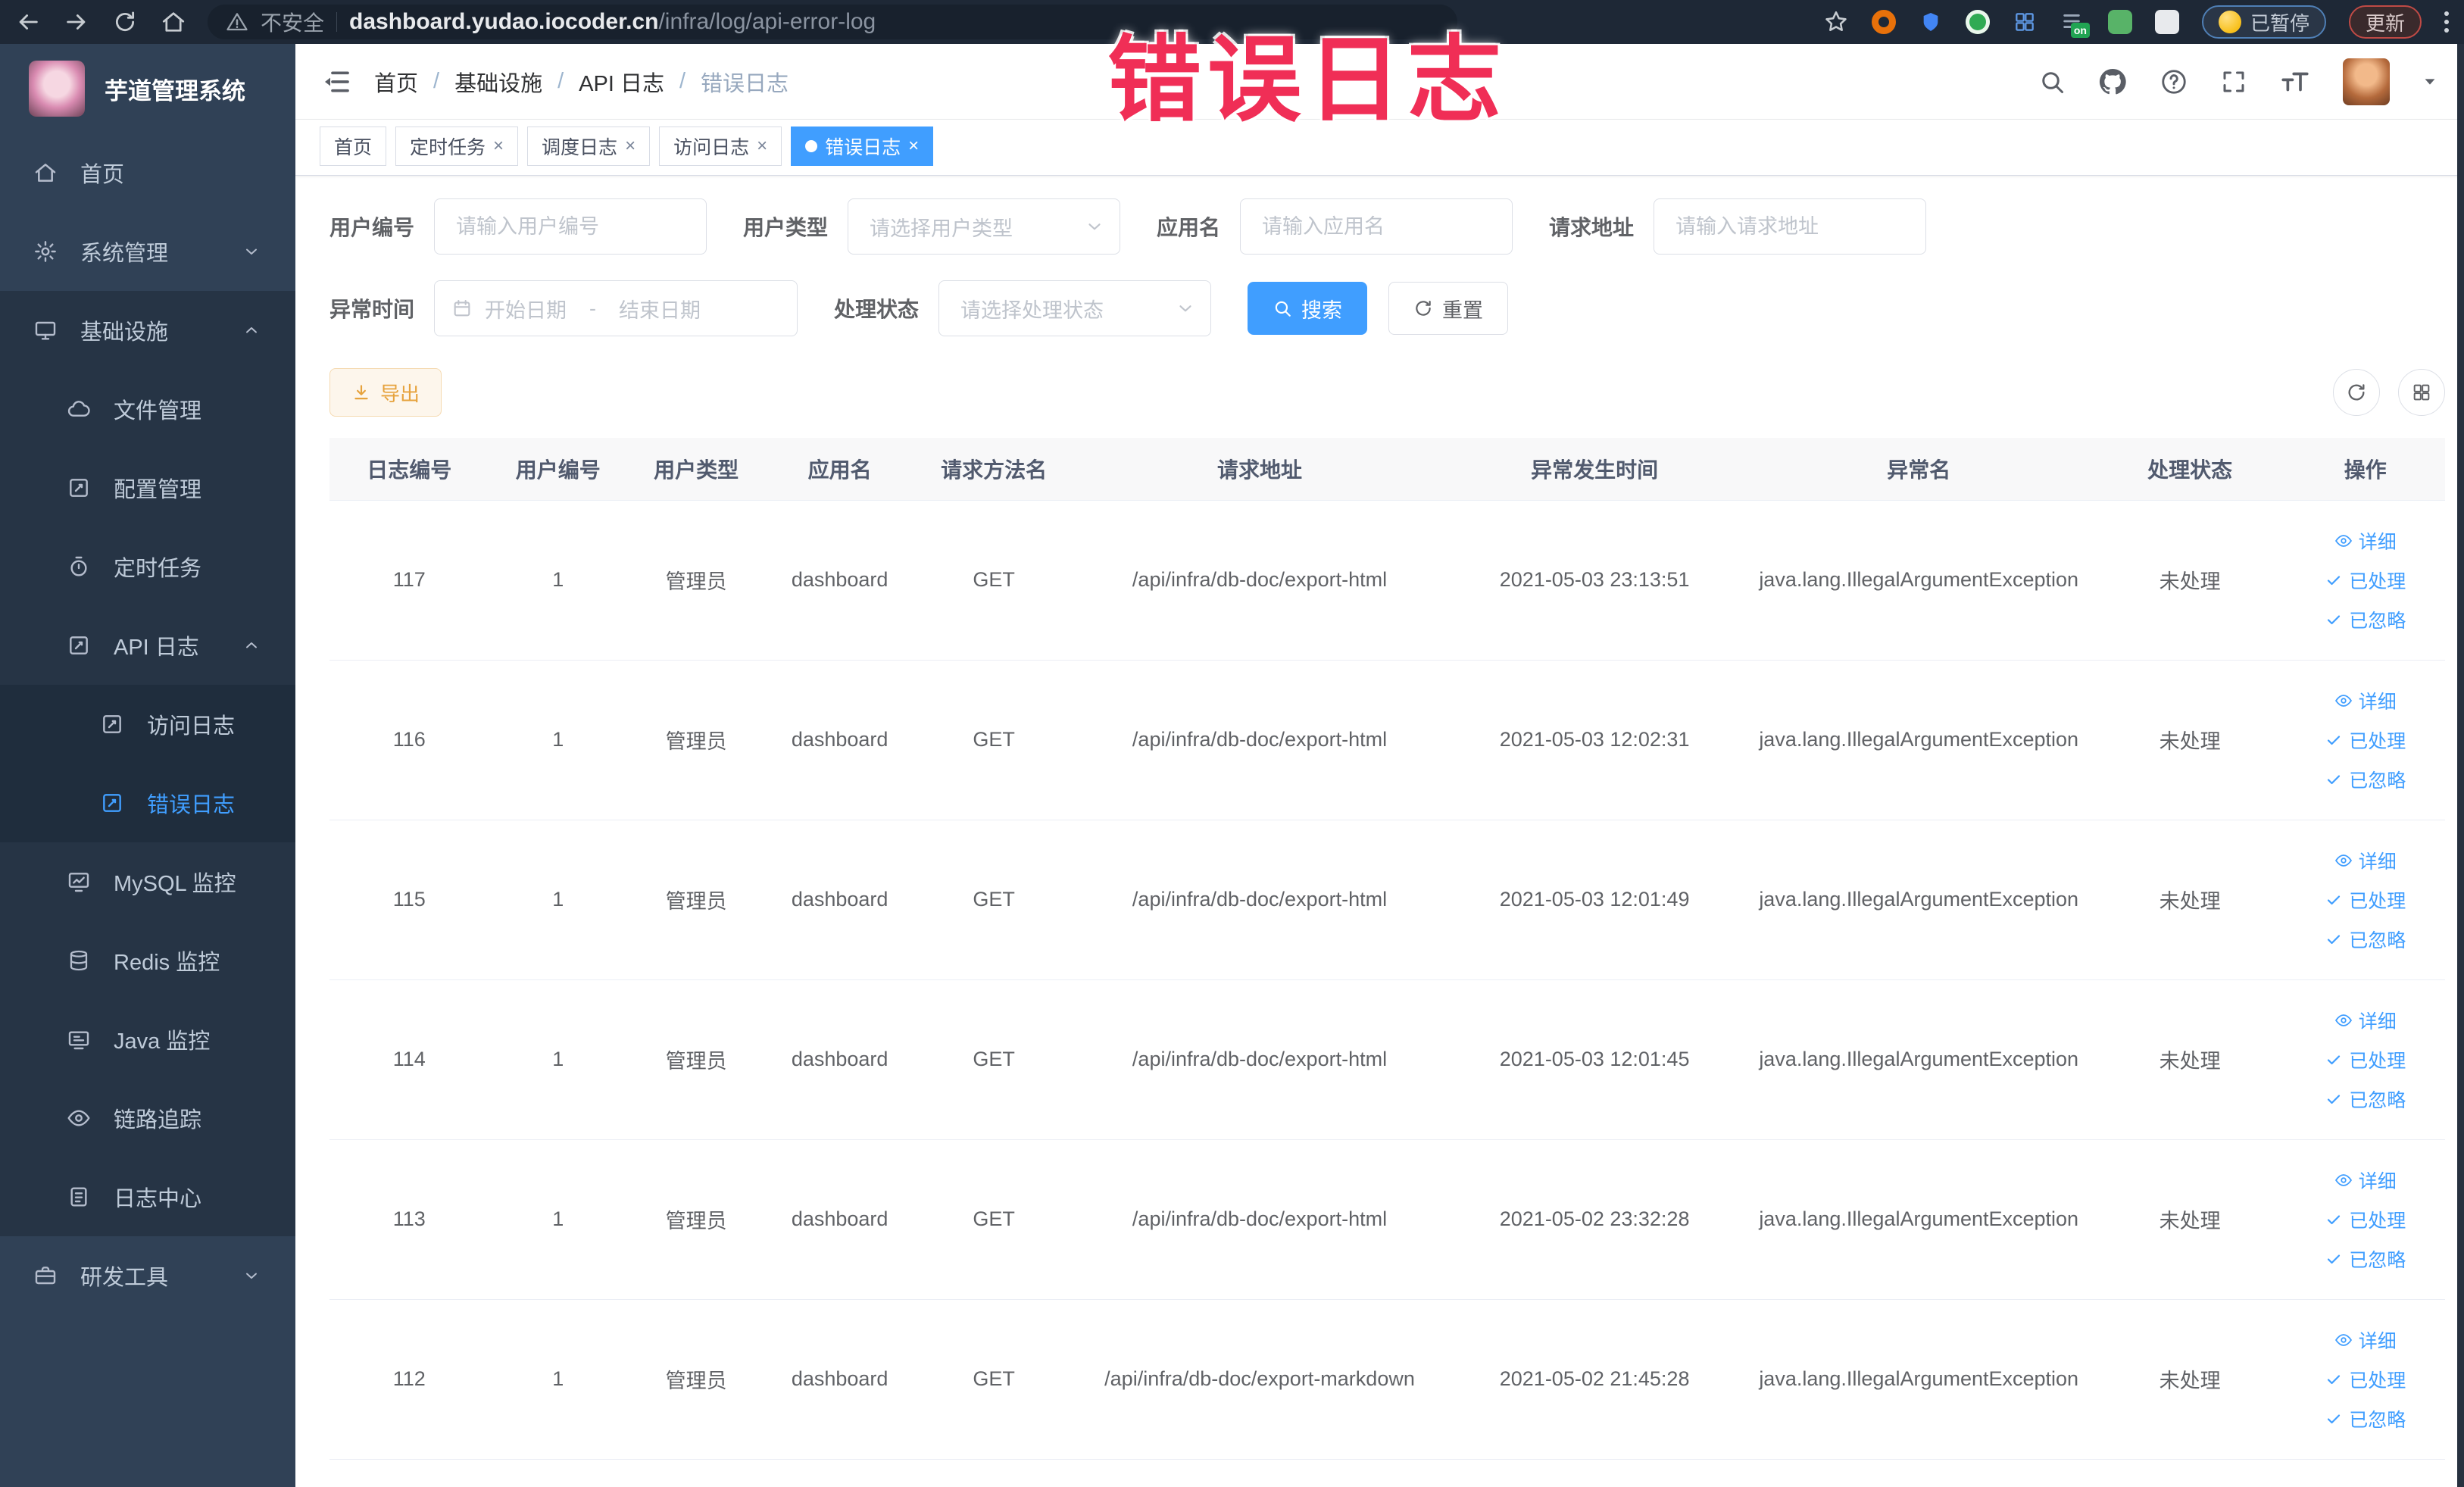 Image resolution: width=2464 pixels, height=1487 pixels. I want to click on search-icon, so click(2052, 81).